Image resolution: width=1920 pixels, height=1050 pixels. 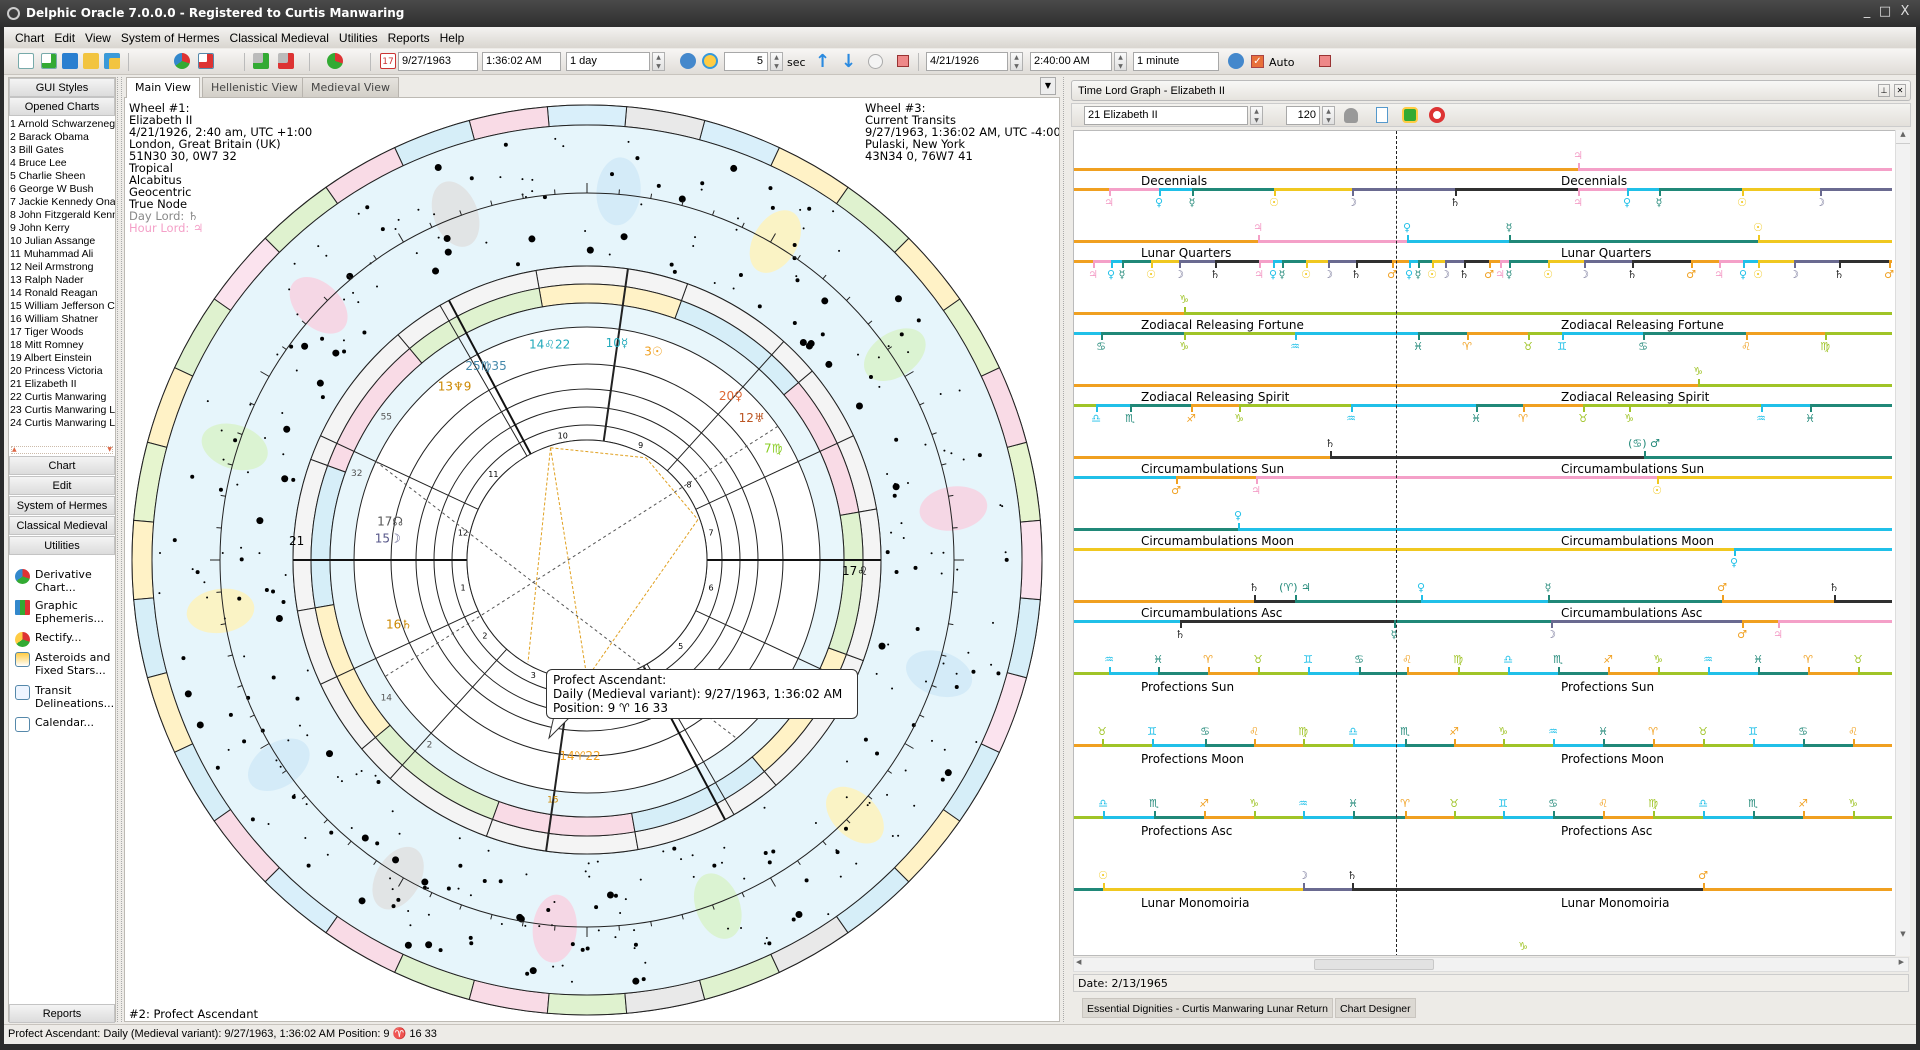 I want to click on tab-chart-designer: Chart Designer, so click(x=1375, y=1008).